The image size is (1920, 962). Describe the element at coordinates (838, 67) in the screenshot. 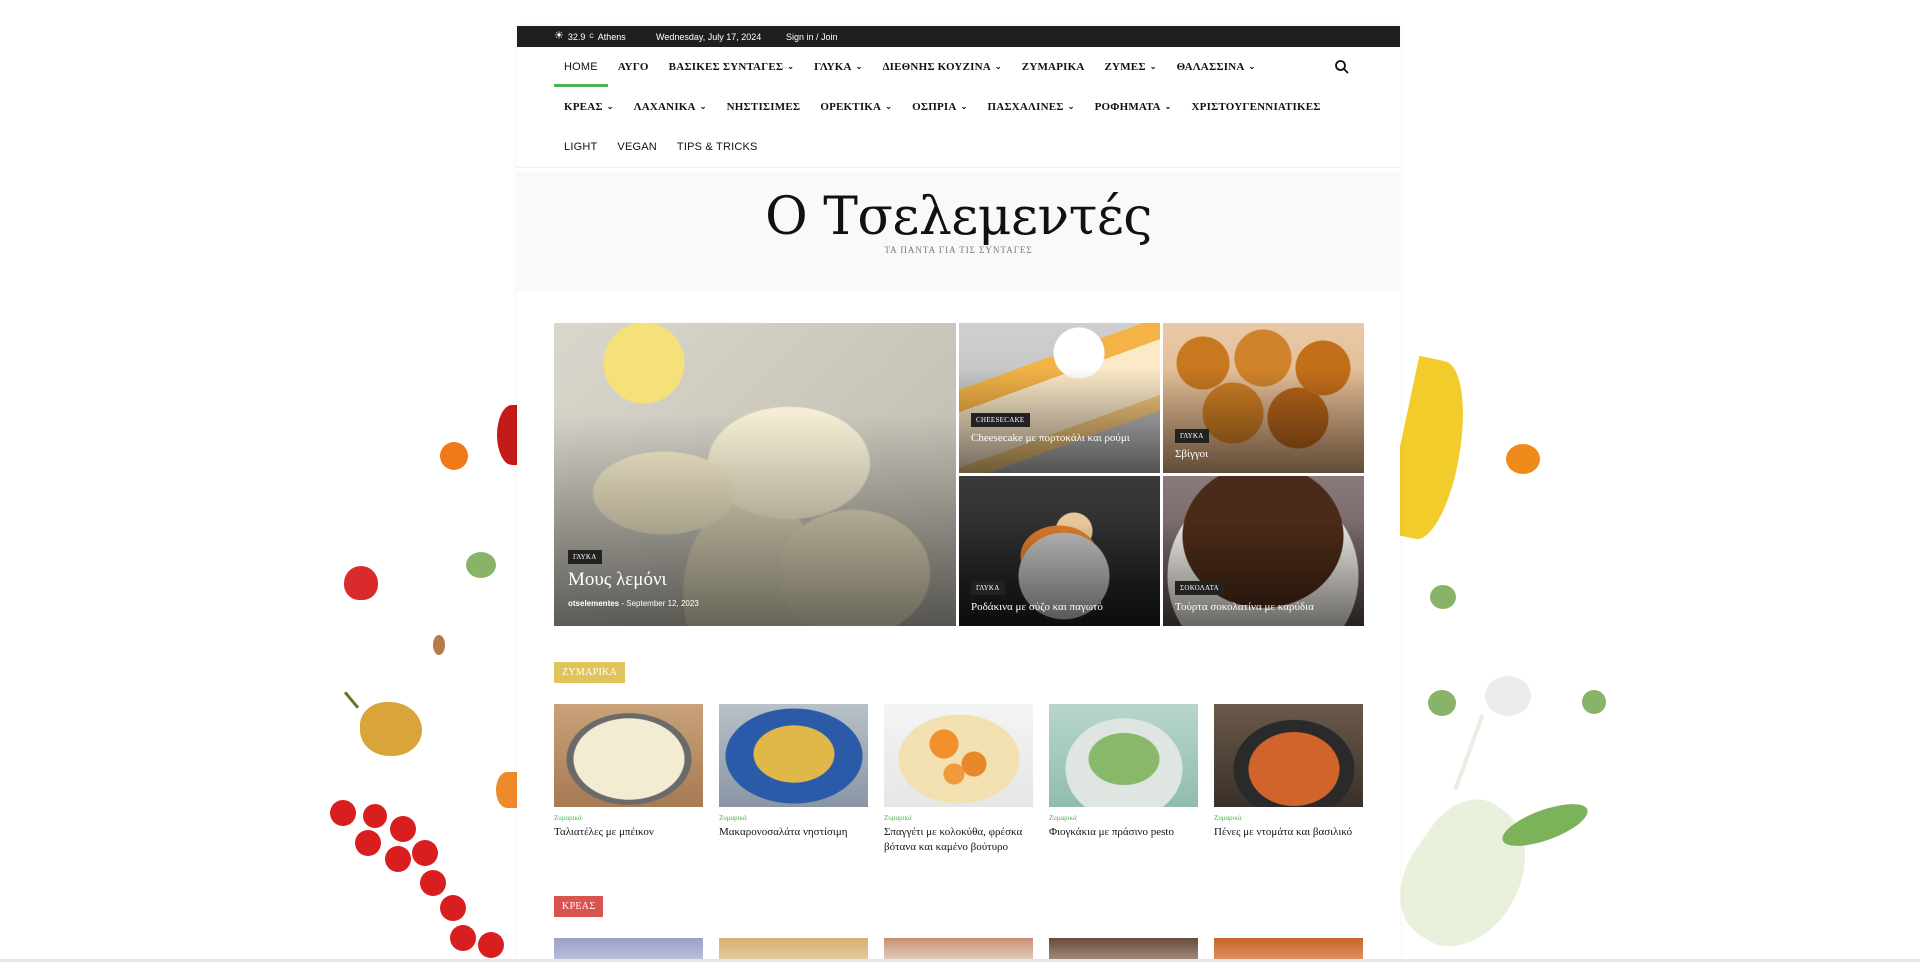

I see `nav-item-γλυκα: ΓΛΥΚΑ ⌄` at that location.